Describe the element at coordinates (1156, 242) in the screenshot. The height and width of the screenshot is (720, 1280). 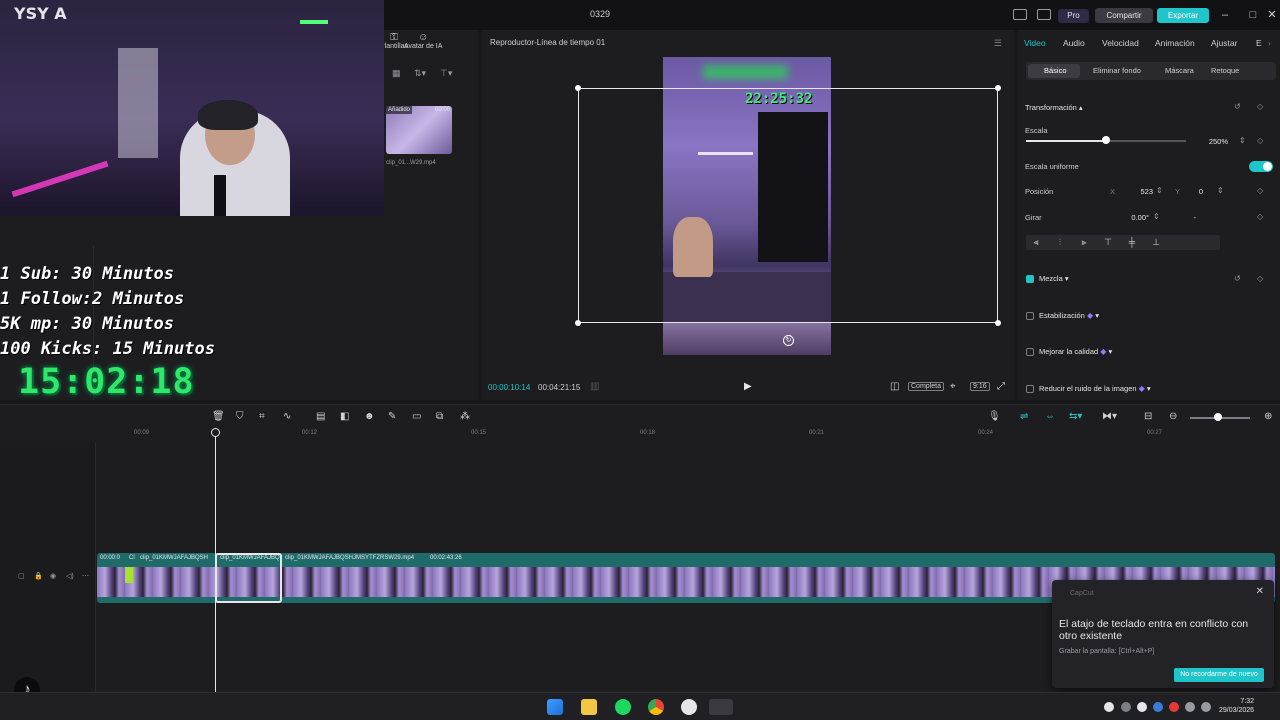
I see `align-bottom-icon: ⊥` at that location.